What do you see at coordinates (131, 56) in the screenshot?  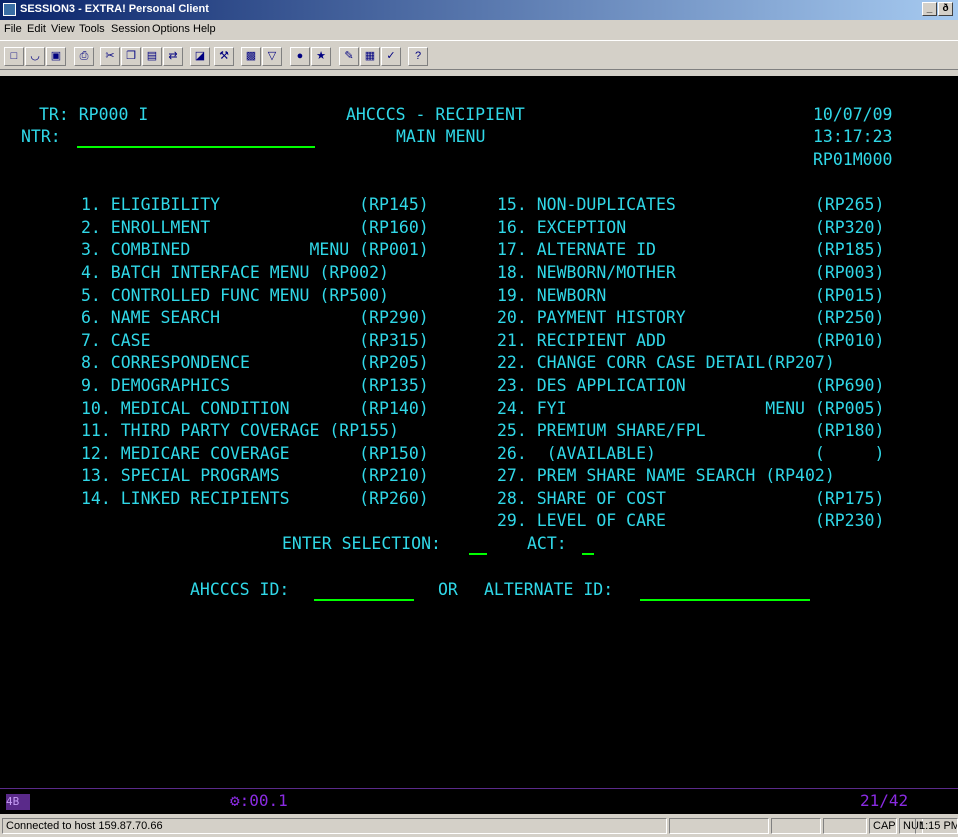 I see `copy-icon: ❐` at bounding box center [131, 56].